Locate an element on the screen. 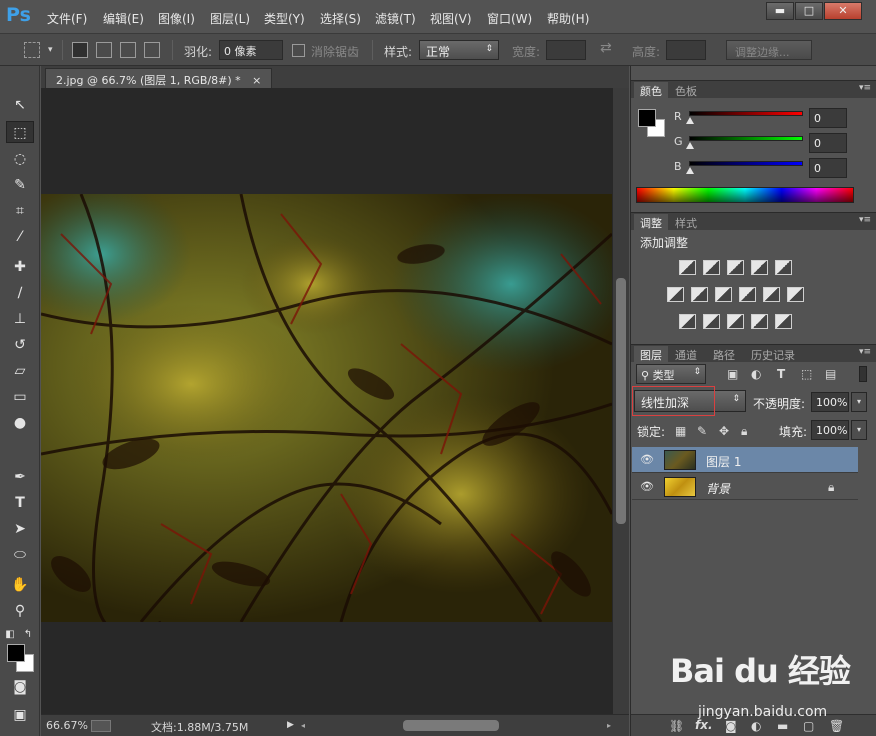 The image size is (876, 736). minimize-button: ▬ is located at coordinates (780, 11).